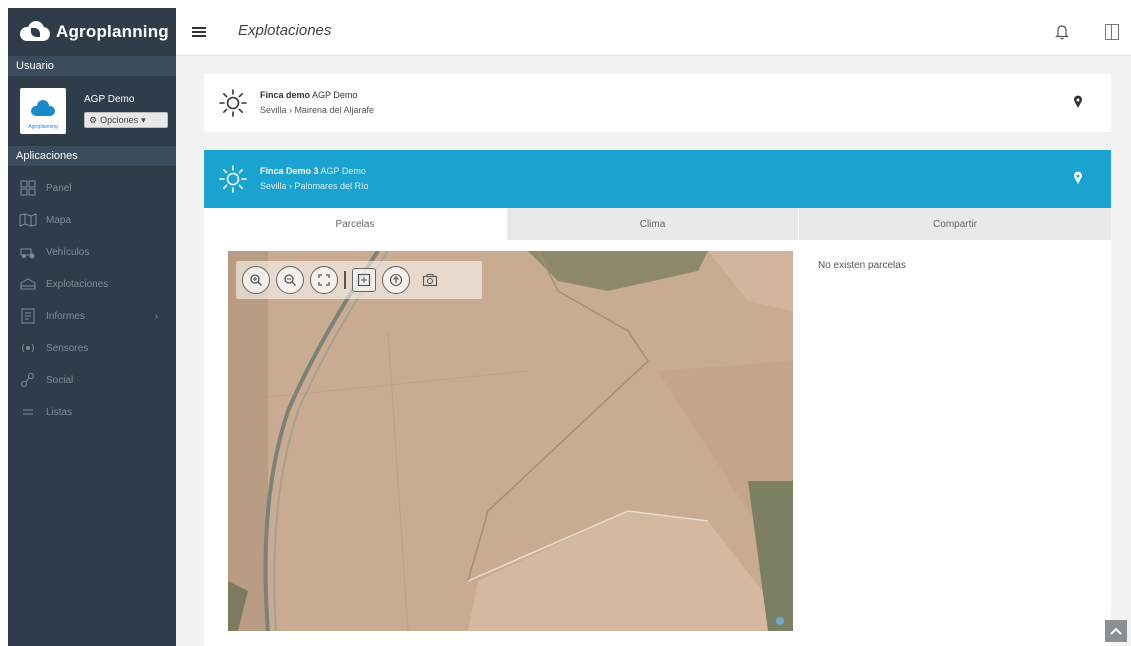 This screenshot has height=646, width=1131. What do you see at coordinates (92, 316) in the screenshot?
I see `sidebar-item-informes: Informes ›` at bounding box center [92, 316].